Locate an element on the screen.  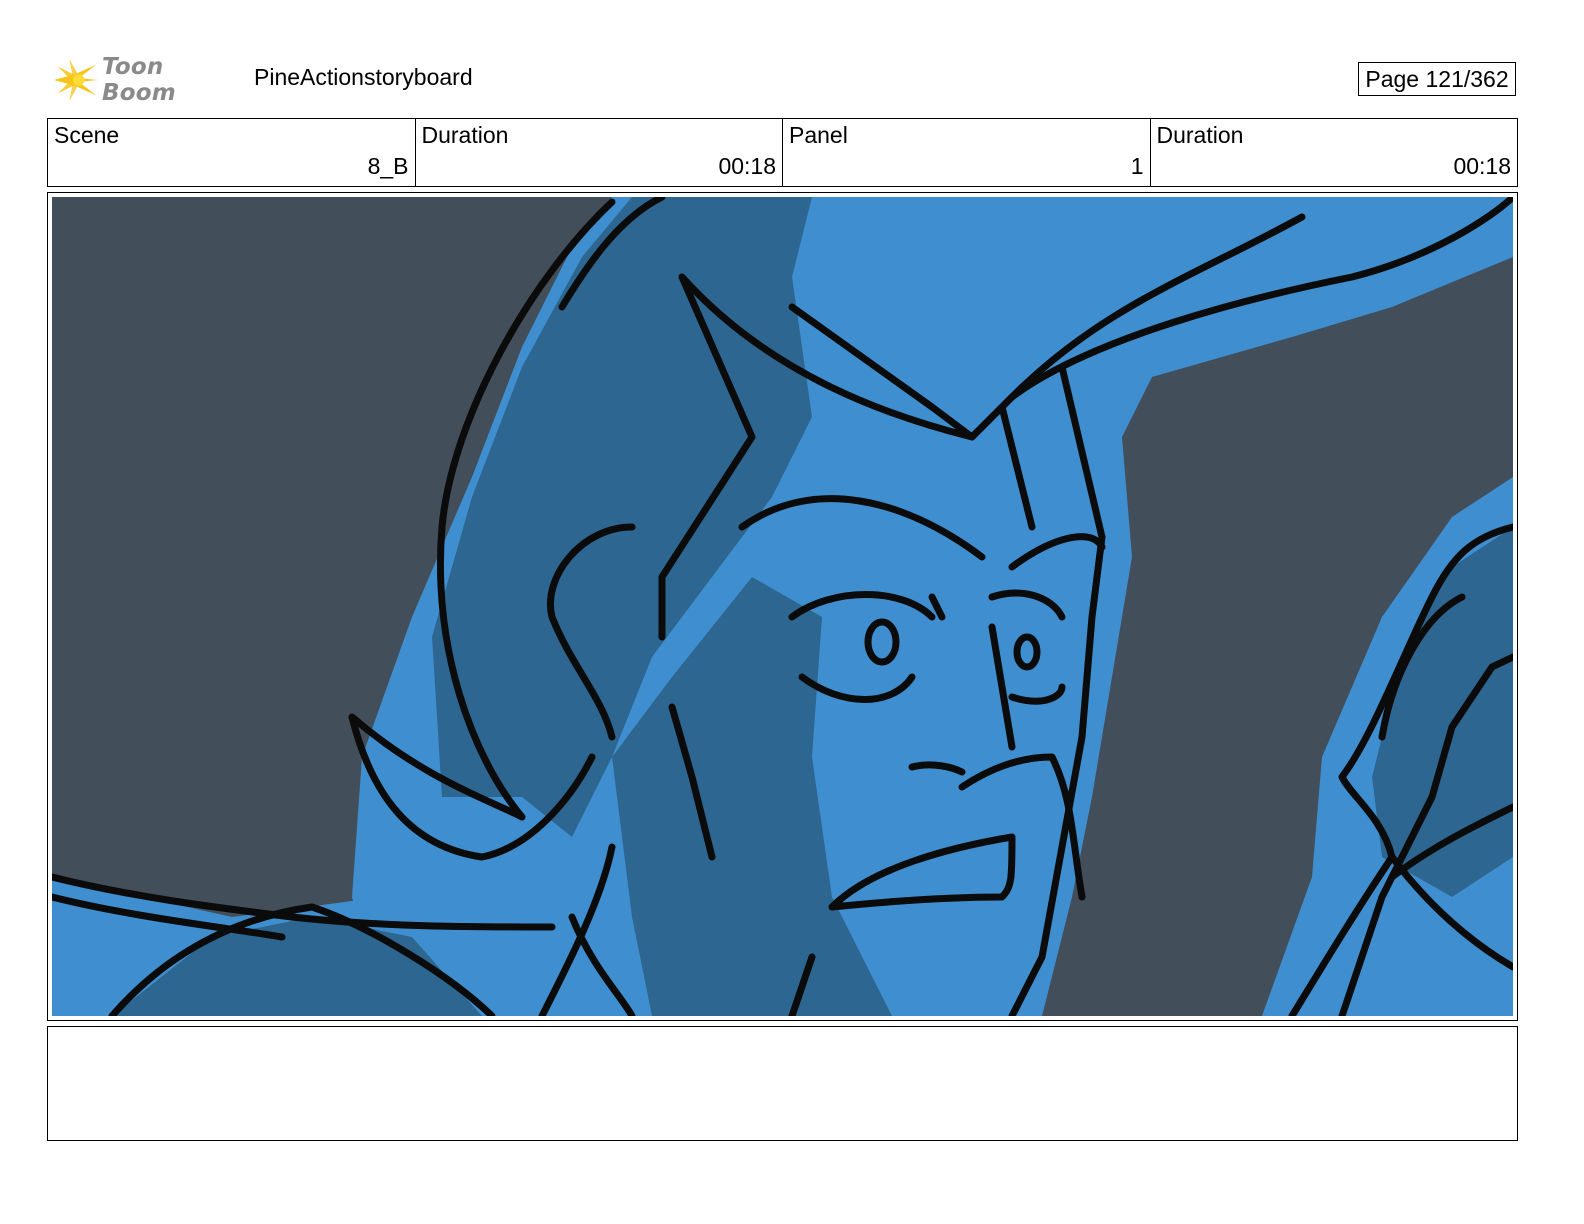
panel-label: Panel is located at coordinates (818, 135).